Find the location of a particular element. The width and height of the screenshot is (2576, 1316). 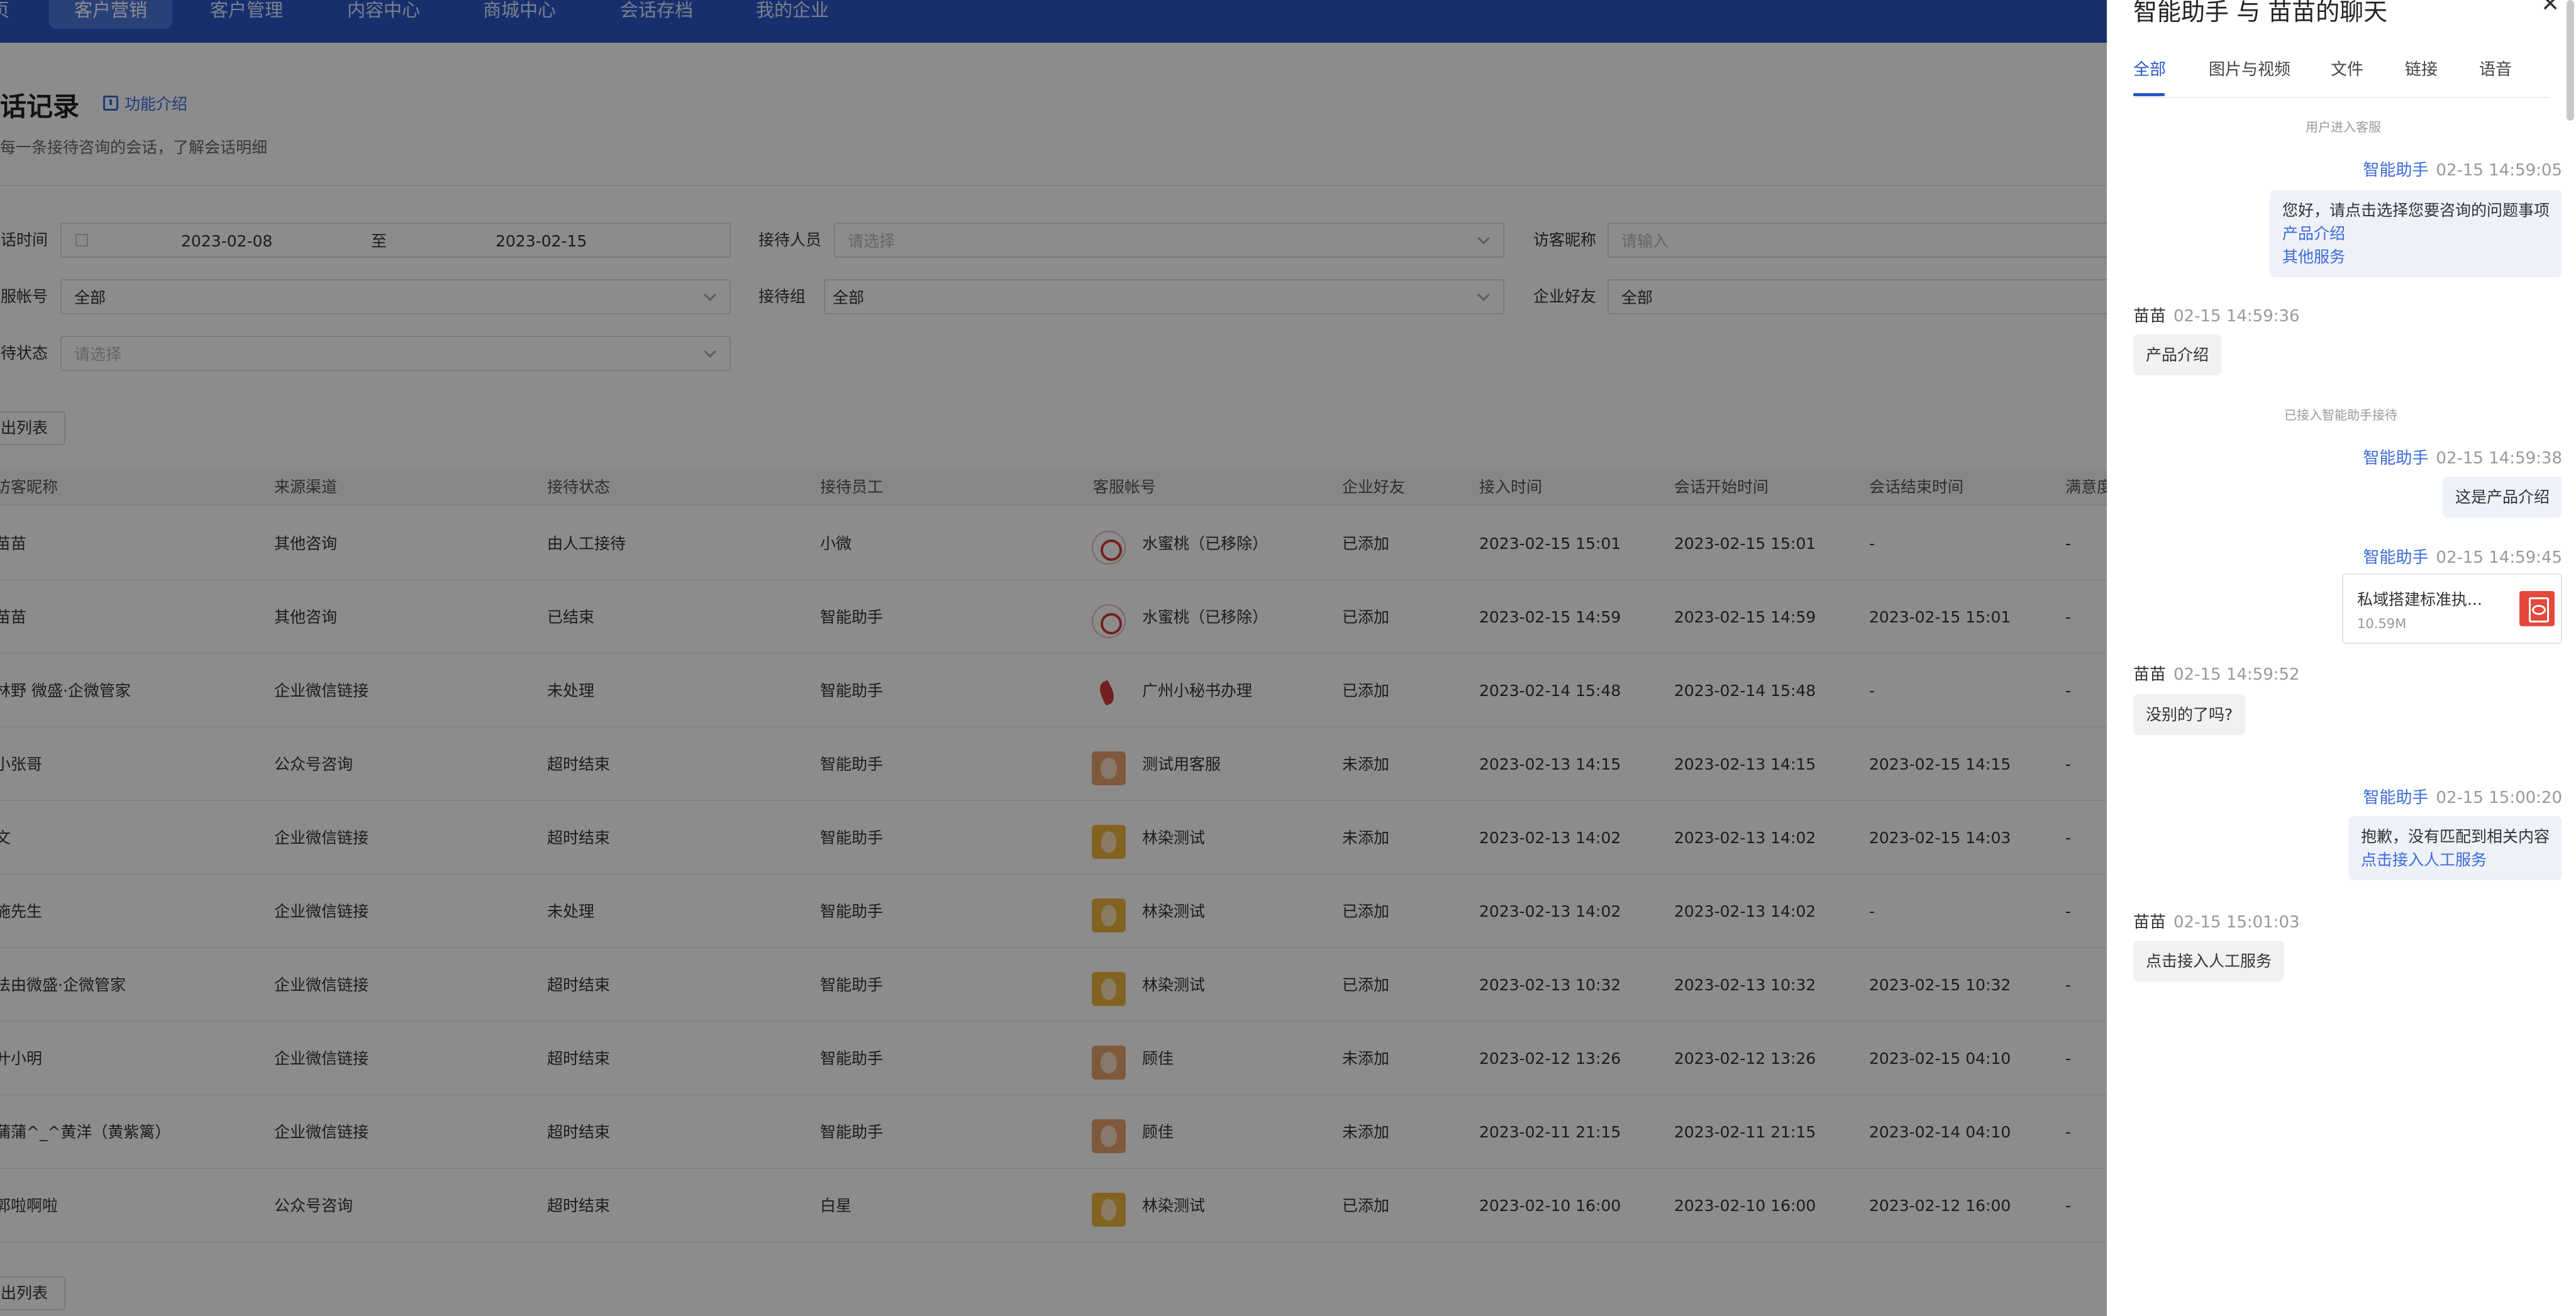

user-message-bubble: 点击接入人工服务 is located at coordinates (2209, 961).